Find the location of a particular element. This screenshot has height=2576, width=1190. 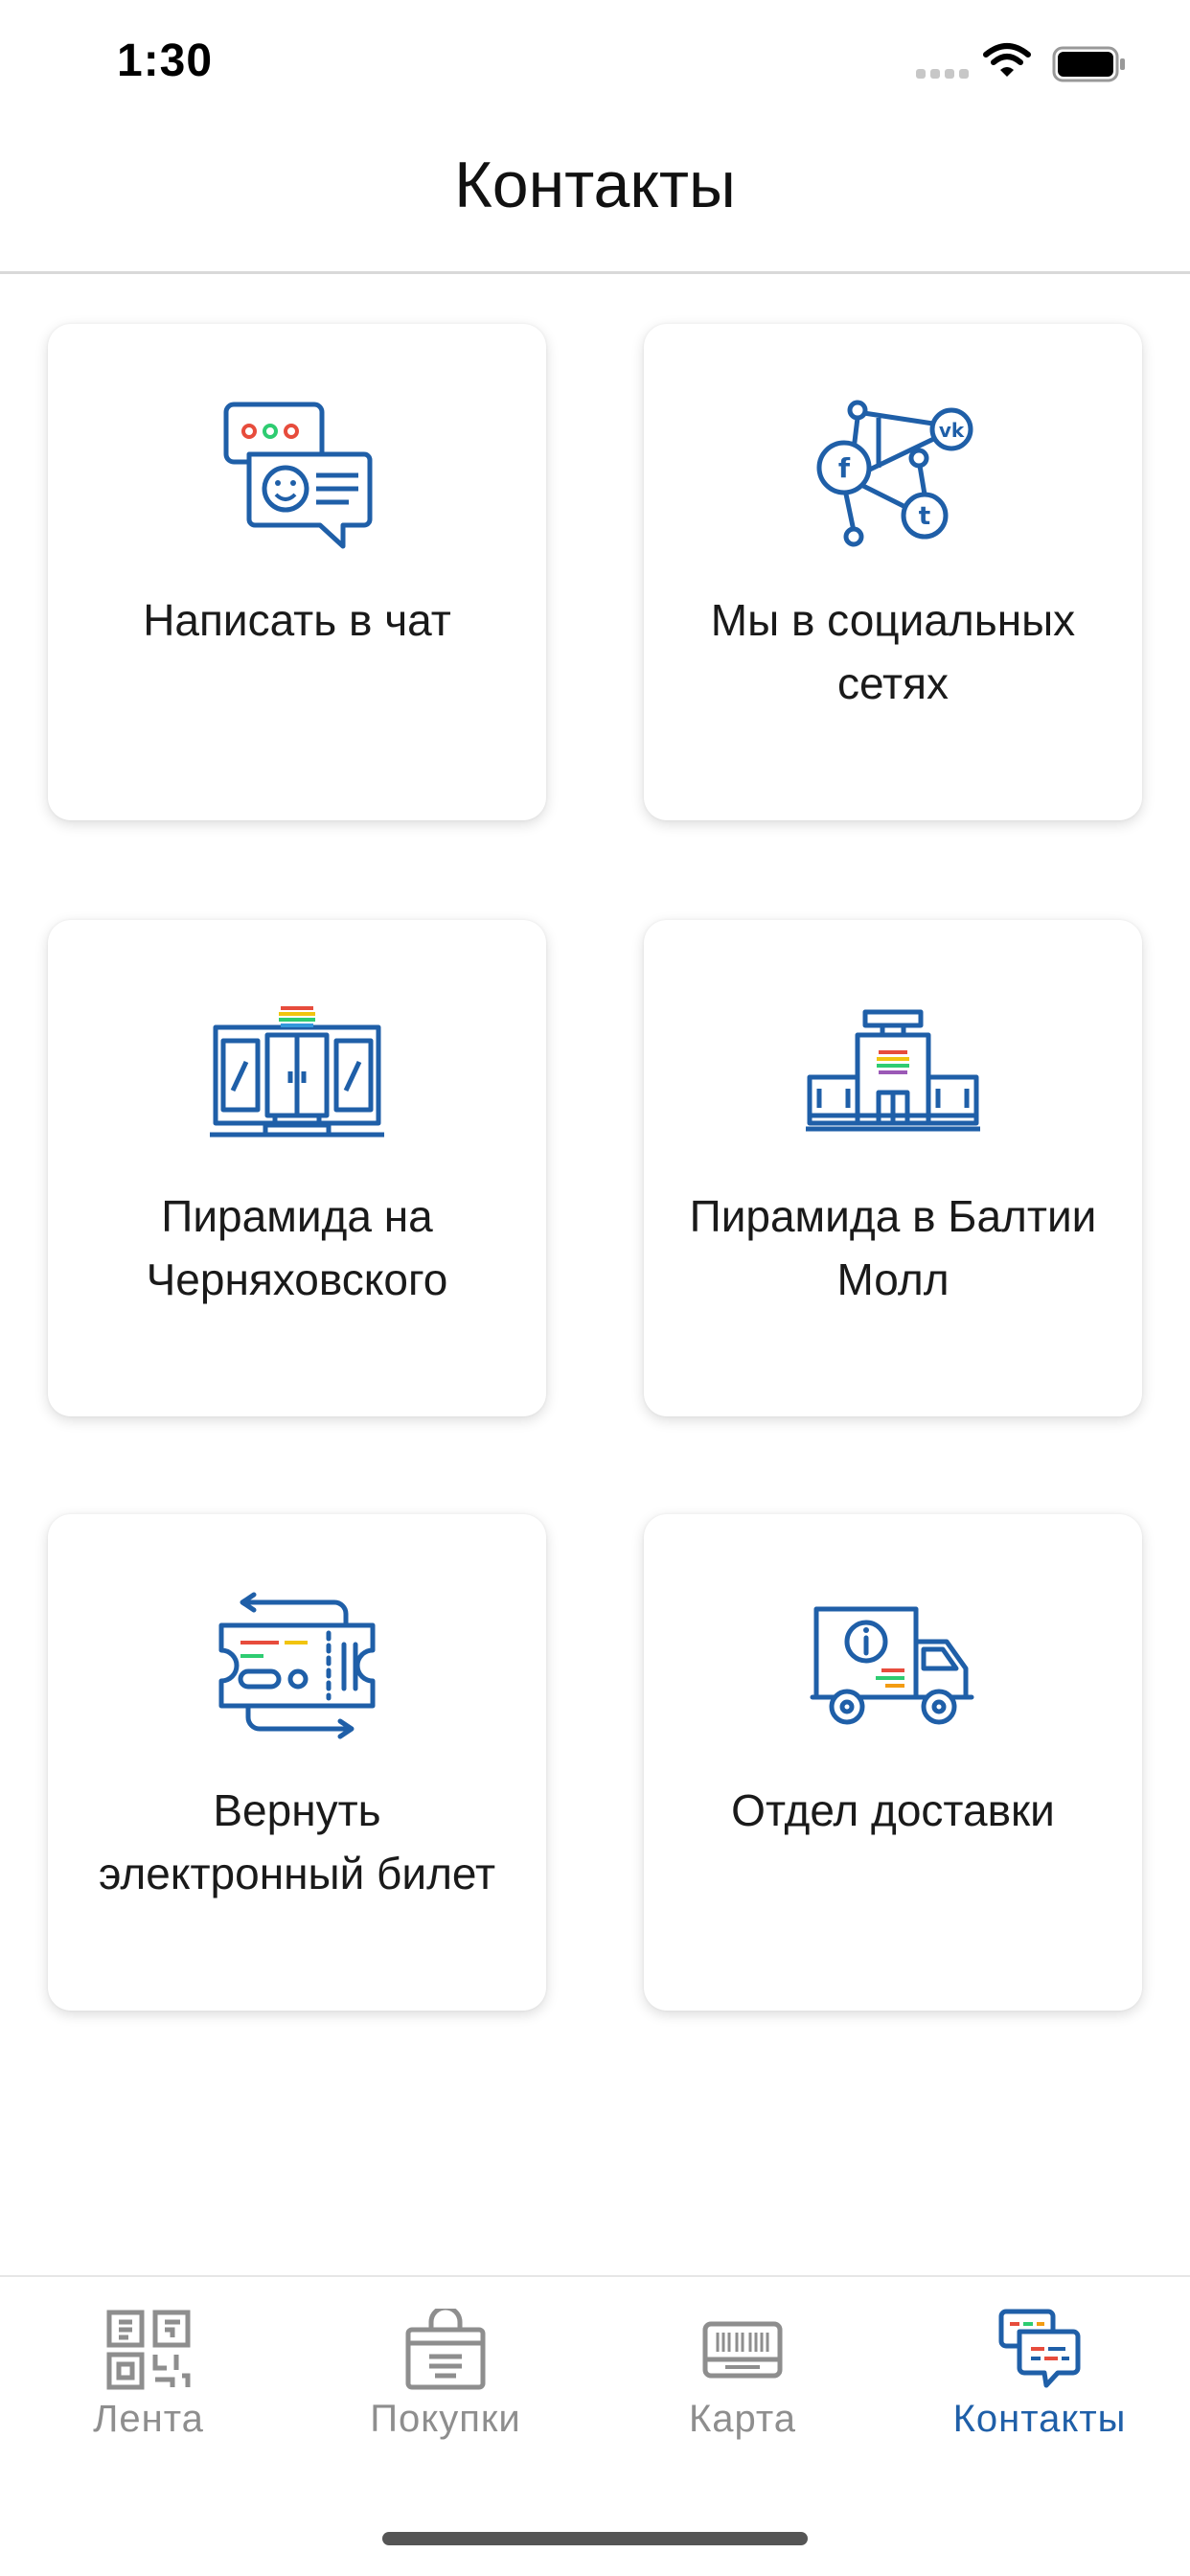

status-time: 1:30 is located at coordinates (166, 60).